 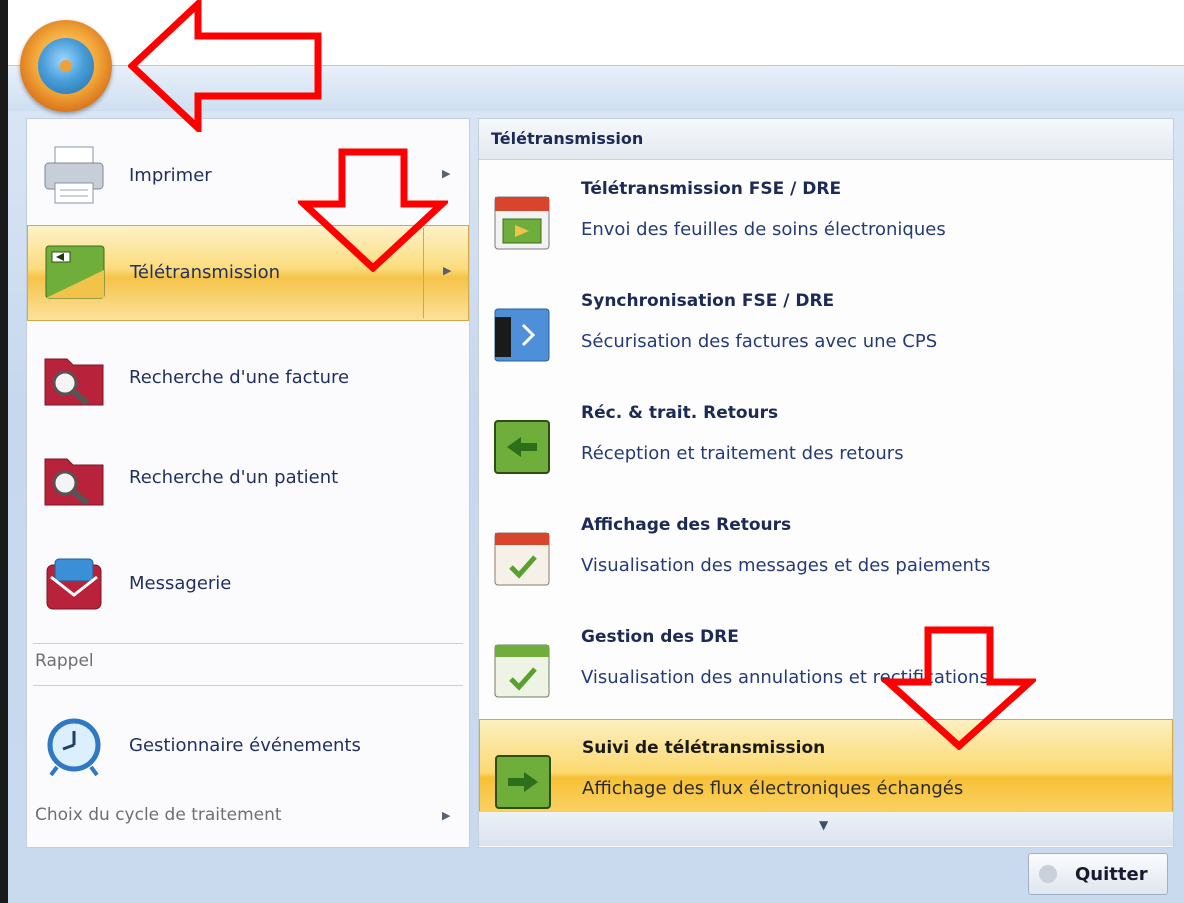 I want to click on messaging-icon, so click(x=74, y=584).